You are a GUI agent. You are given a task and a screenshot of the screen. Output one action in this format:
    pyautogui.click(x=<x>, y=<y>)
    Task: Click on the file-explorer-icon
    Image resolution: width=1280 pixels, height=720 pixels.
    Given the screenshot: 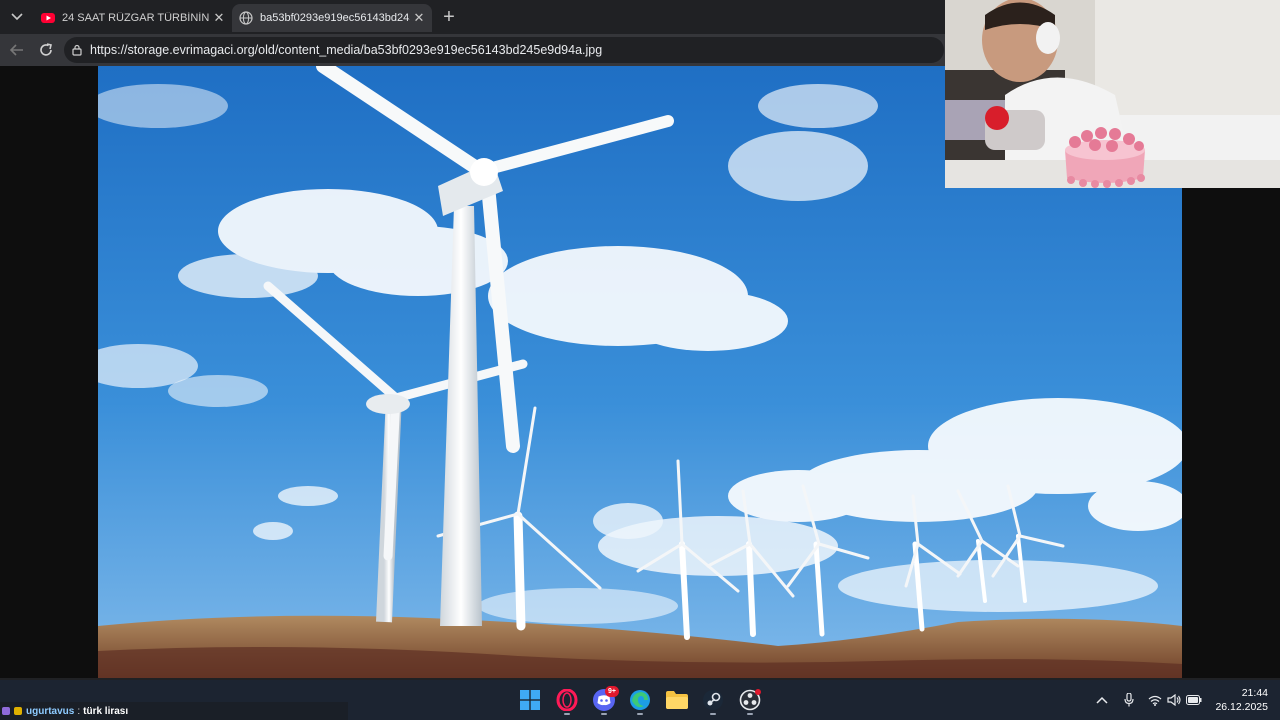 What is the action you would take?
    pyautogui.click(x=677, y=700)
    